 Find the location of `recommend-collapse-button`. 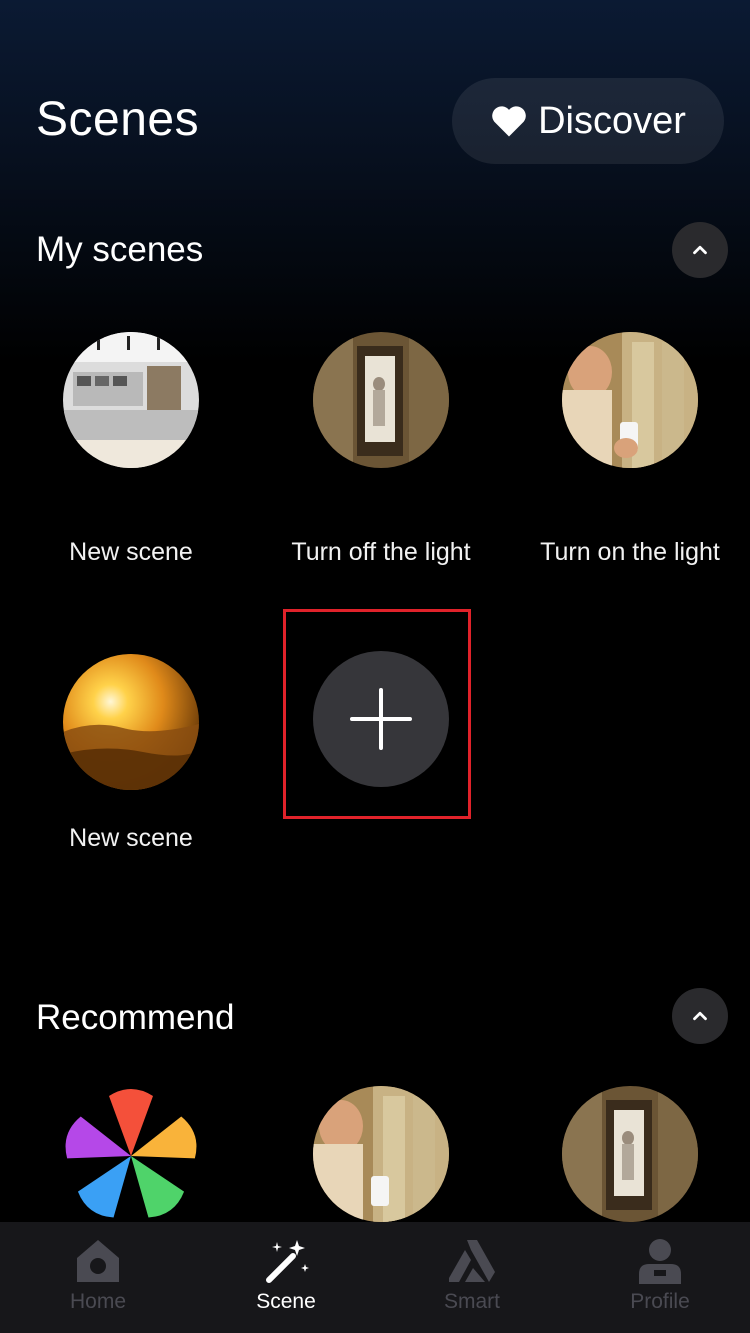

recommend-collapse-button is located at coordinates (700, 1016).